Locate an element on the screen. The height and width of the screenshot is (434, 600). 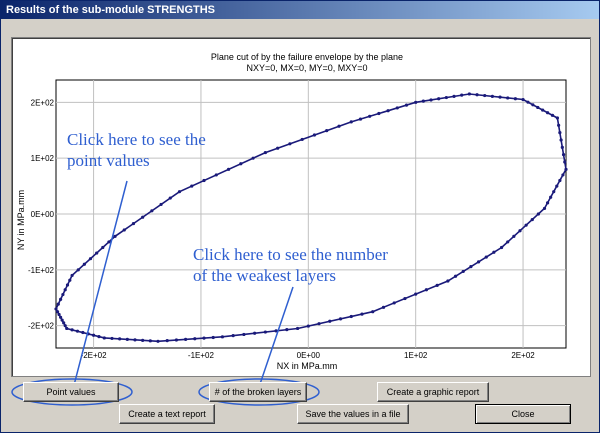
point-values-pointer-line is located at coordinates (100, 285).